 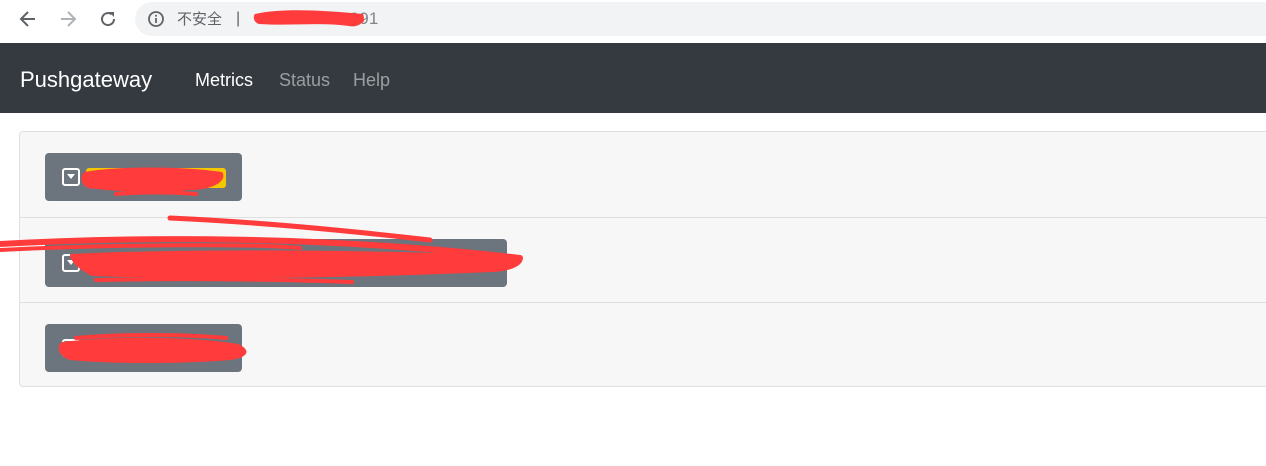 I want to click on info-circle-icon, so click(x=156, y=19).